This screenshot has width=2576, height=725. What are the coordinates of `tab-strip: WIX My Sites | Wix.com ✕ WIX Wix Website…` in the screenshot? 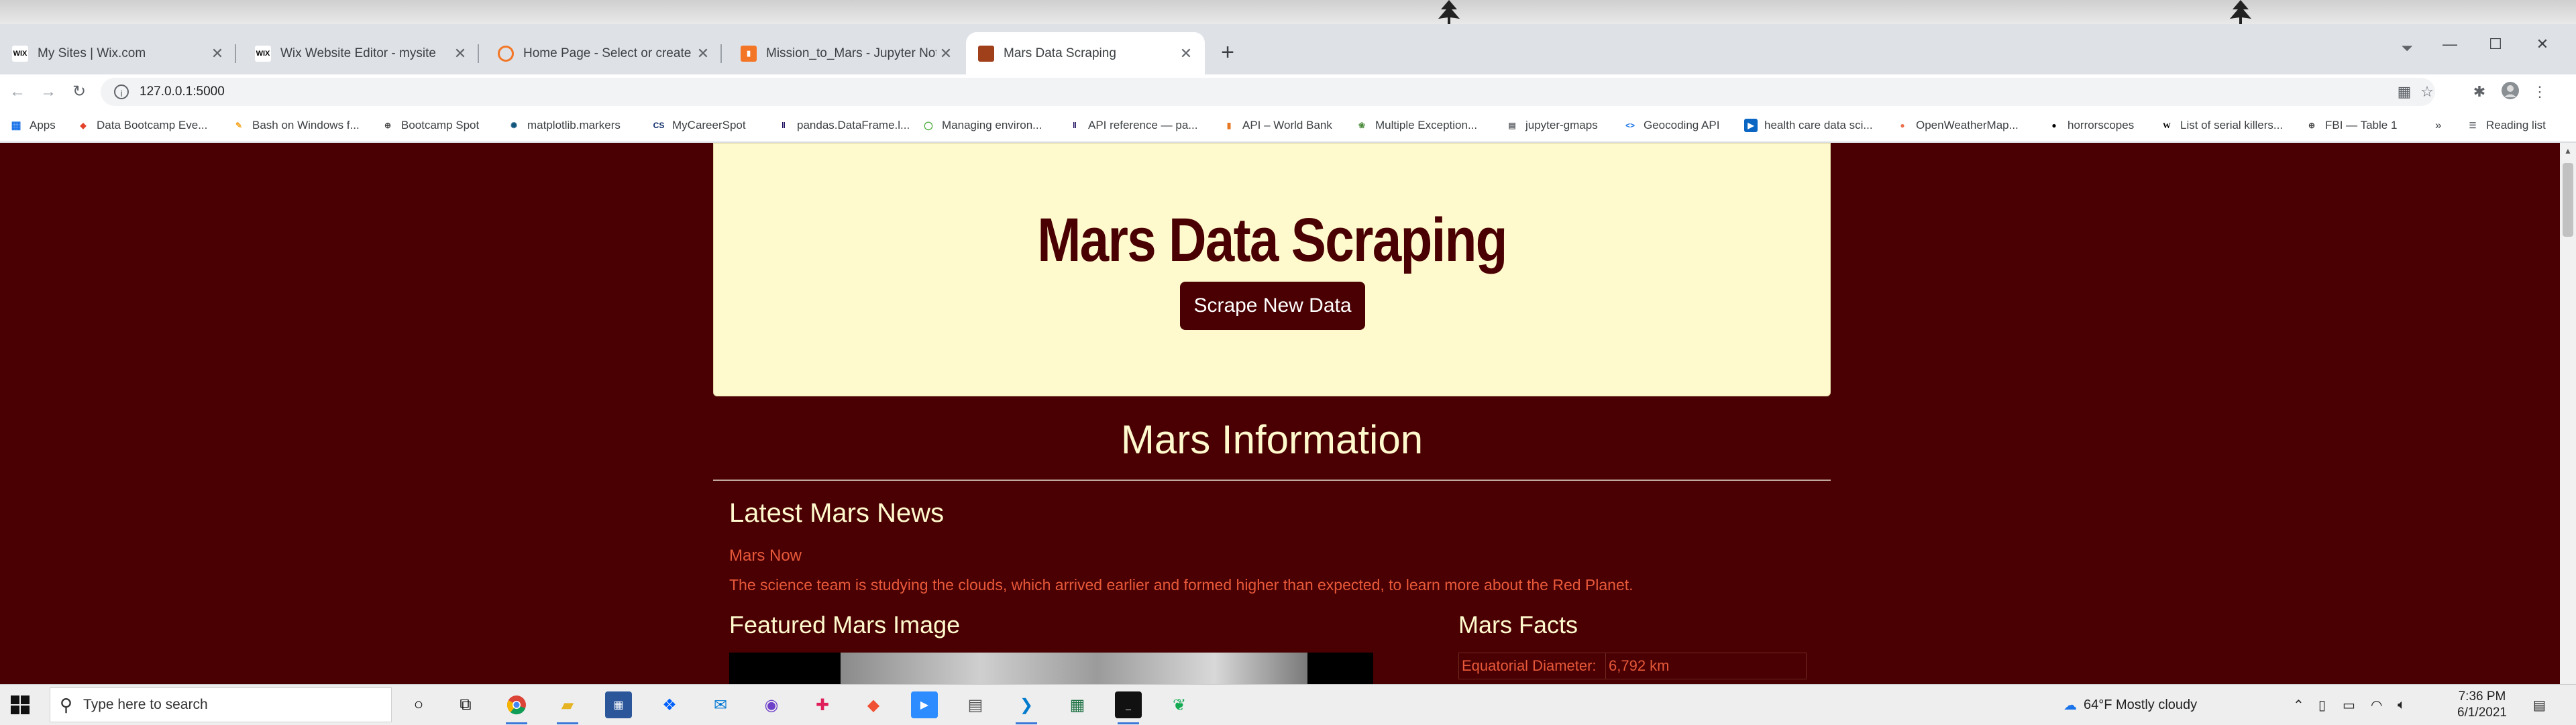 It's located at (1288, 49).